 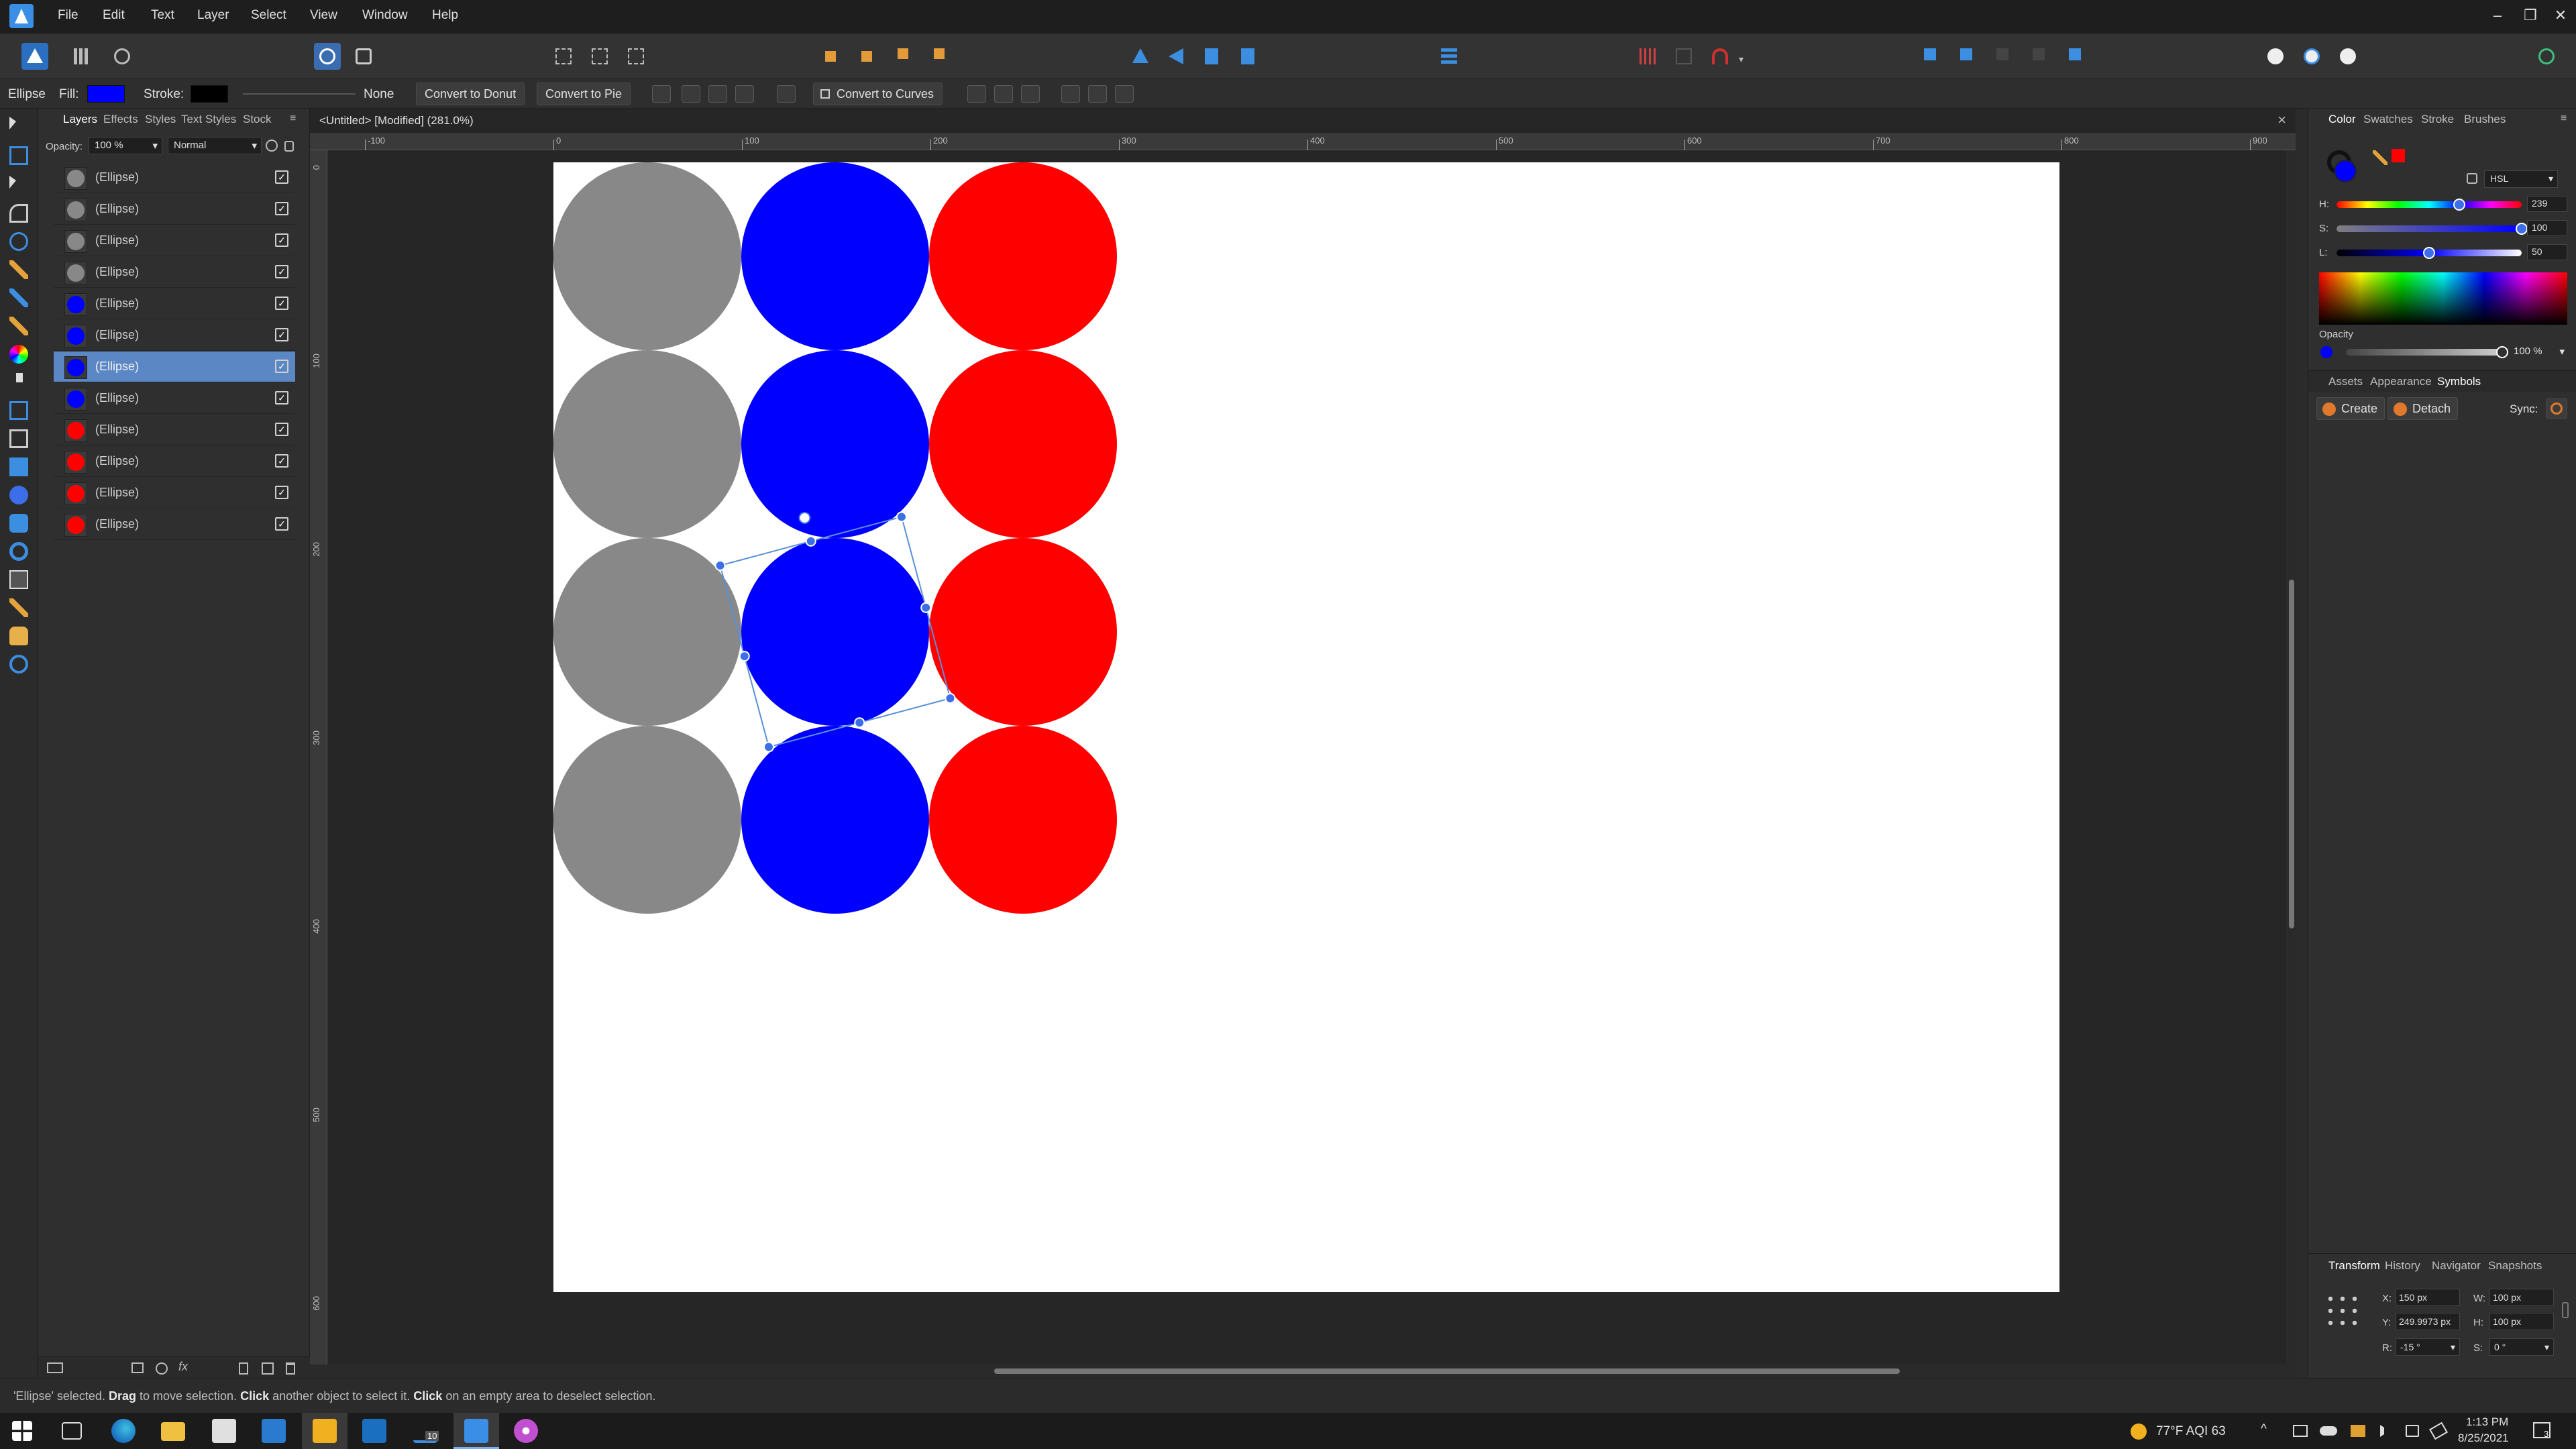 I want to click on horizontal-ruler: -100 0 100 200 300 400 500 600 700 800 900, so click(x=1303, y=141).